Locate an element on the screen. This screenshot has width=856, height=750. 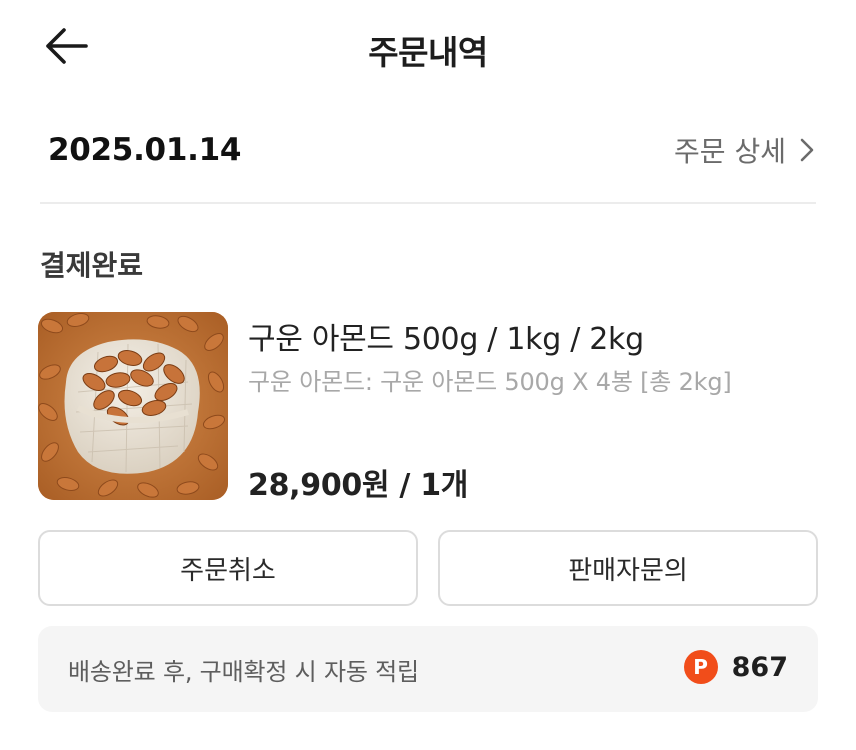
payment-status-label: 결제완료 is located at coordinates (92, 265).